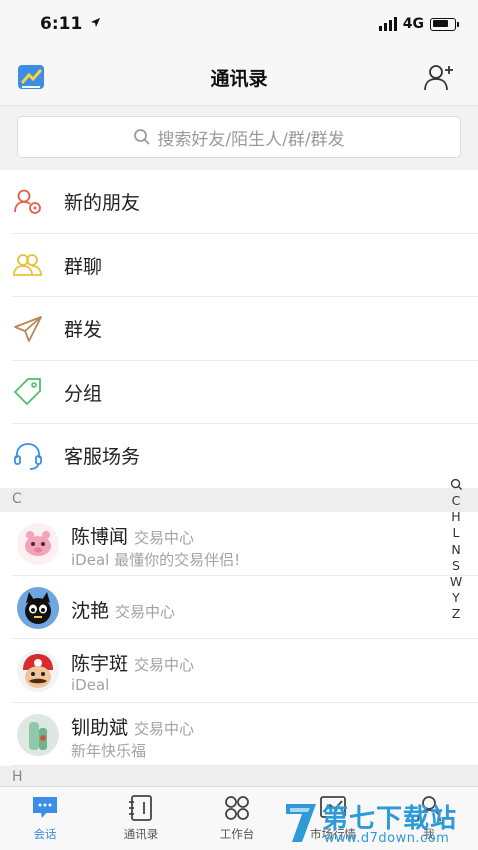 This screenshot has width=478, height=850. Describe the element at coordinates (239, 608) in the screenshot. I see `contact-row: 沈艳 交易中心` at that location.